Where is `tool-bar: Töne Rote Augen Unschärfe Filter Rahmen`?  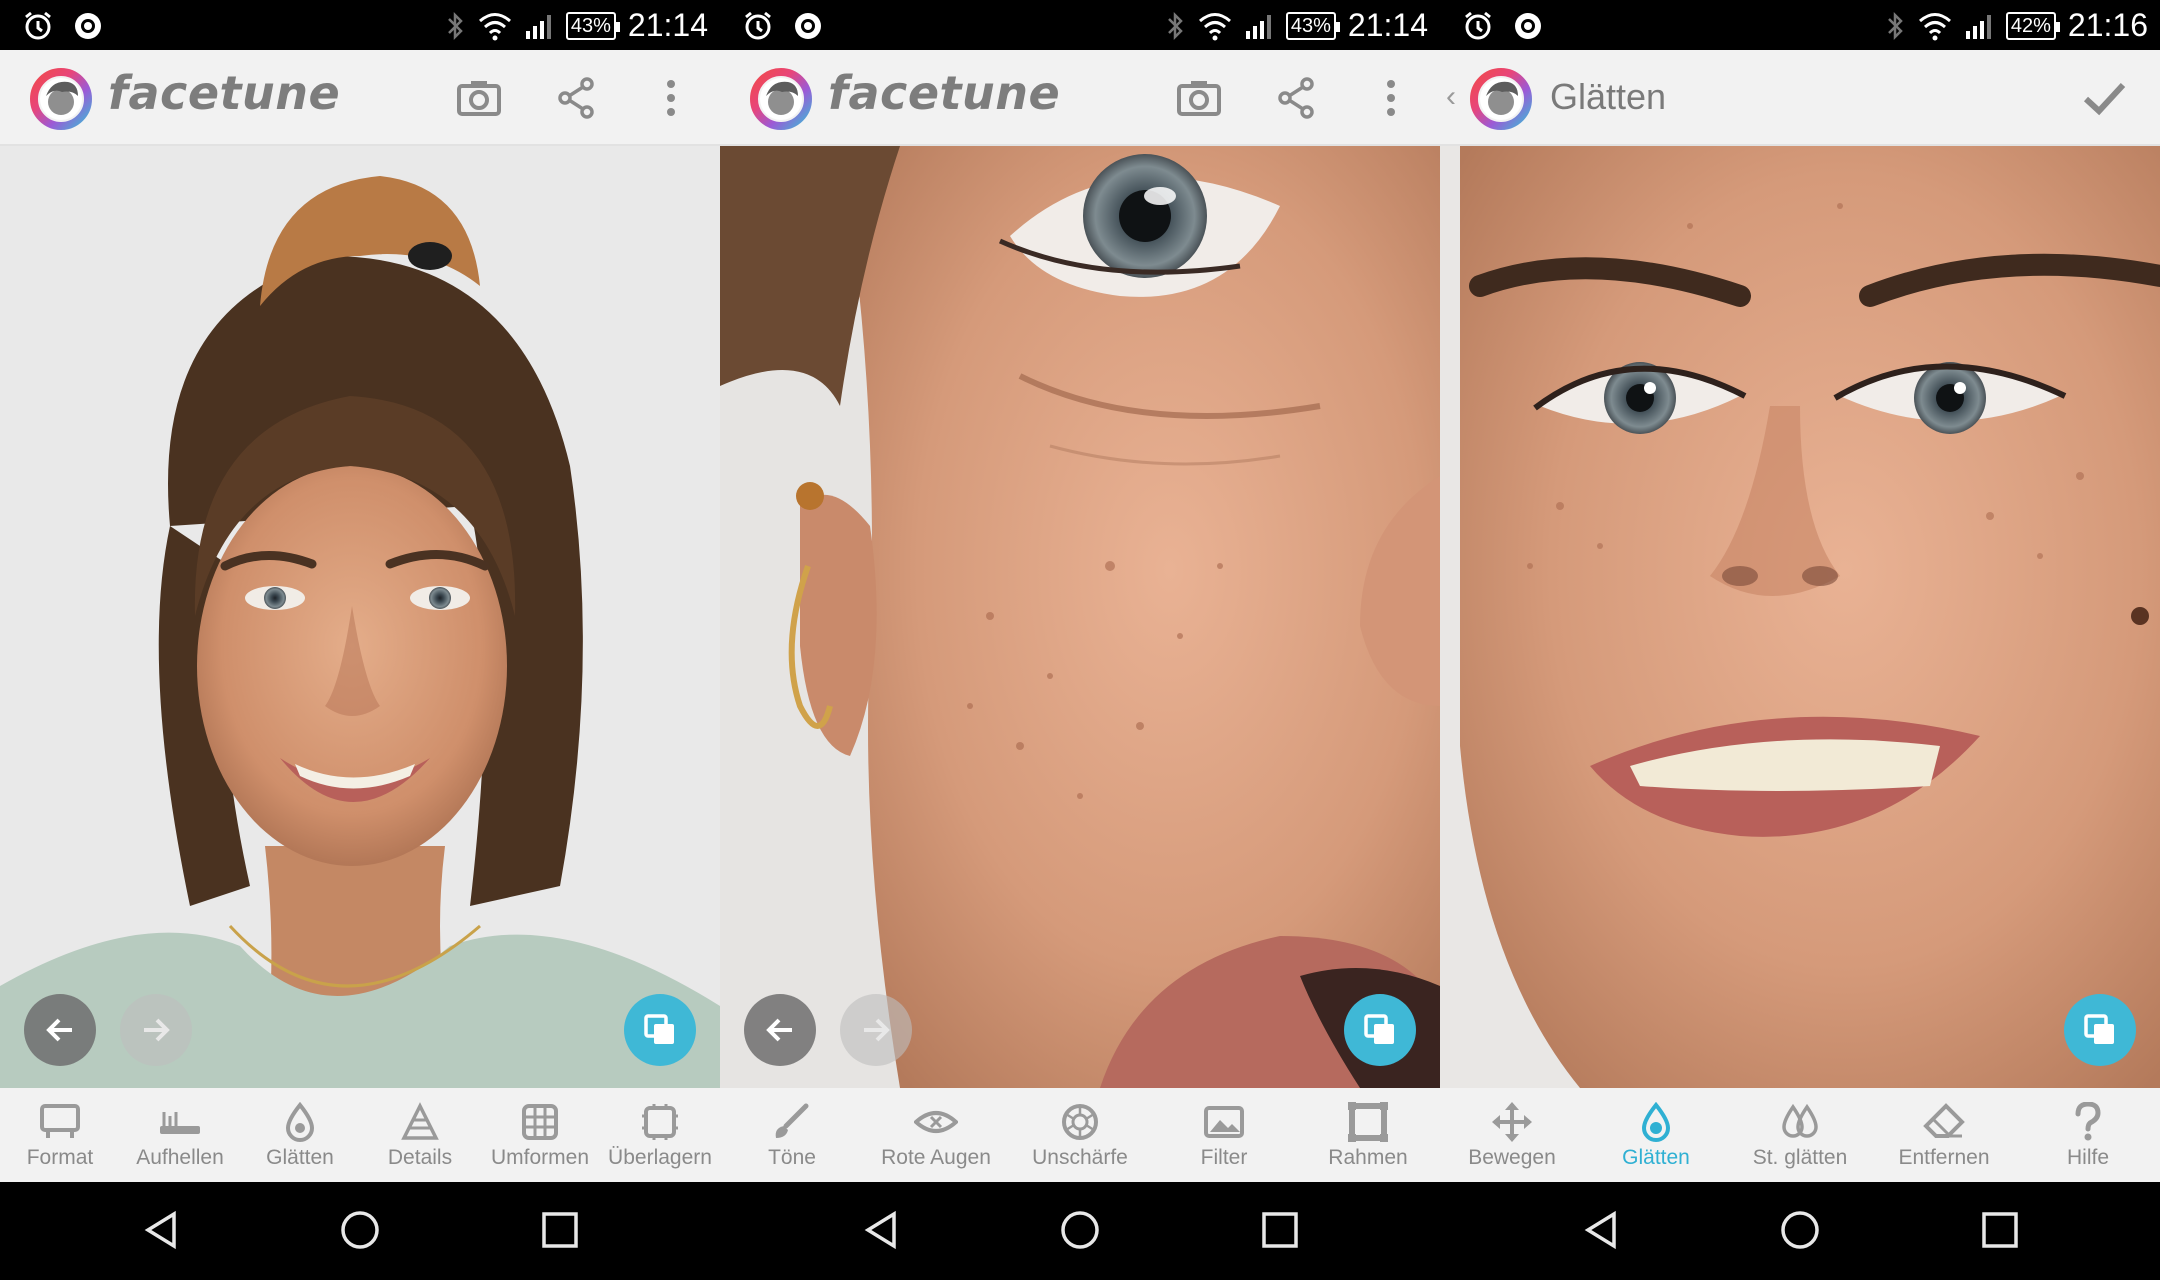
tool-bar: Töne Rote Augen Unschärfe Filter Rahmen is located at coordinates (1080, 1135).